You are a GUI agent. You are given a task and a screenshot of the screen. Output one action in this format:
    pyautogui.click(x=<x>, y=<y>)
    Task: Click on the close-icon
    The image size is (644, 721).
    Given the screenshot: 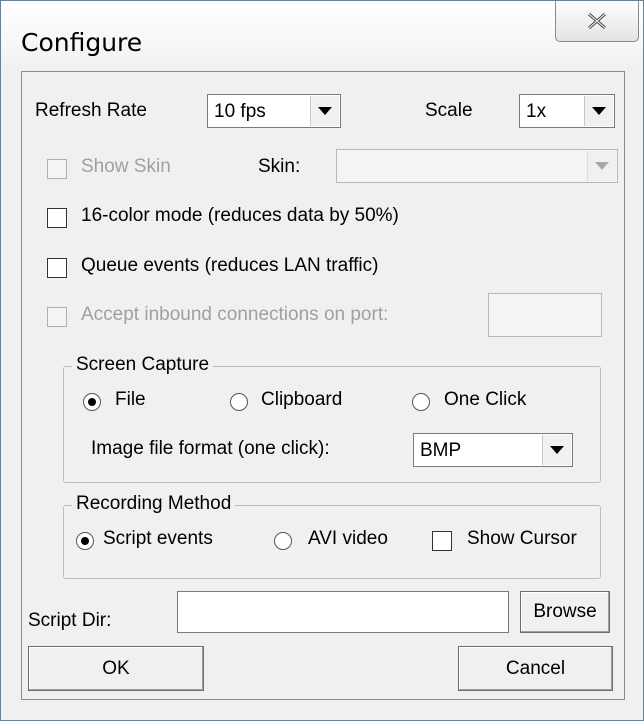 What is the action you would take?
    pyautogui.click(x=597, y=21)
    